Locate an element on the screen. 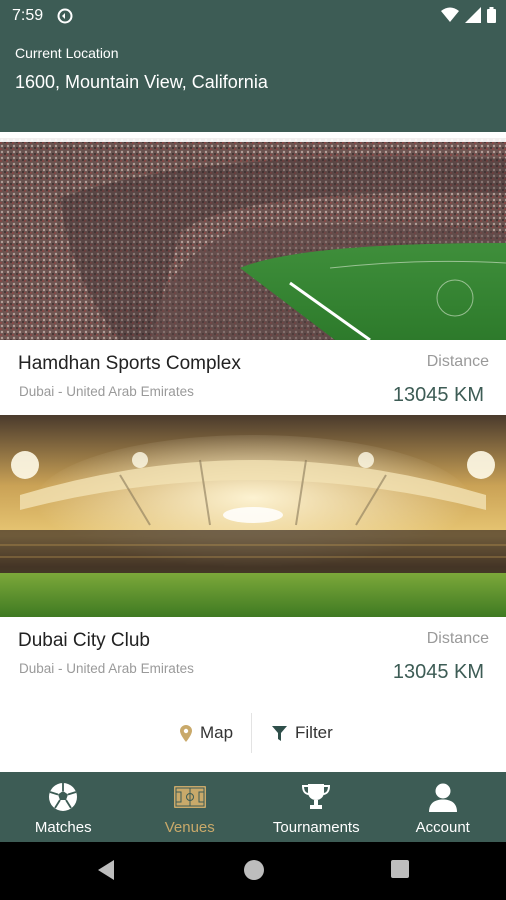  map-button: Map is located at coordinates (206, 733).